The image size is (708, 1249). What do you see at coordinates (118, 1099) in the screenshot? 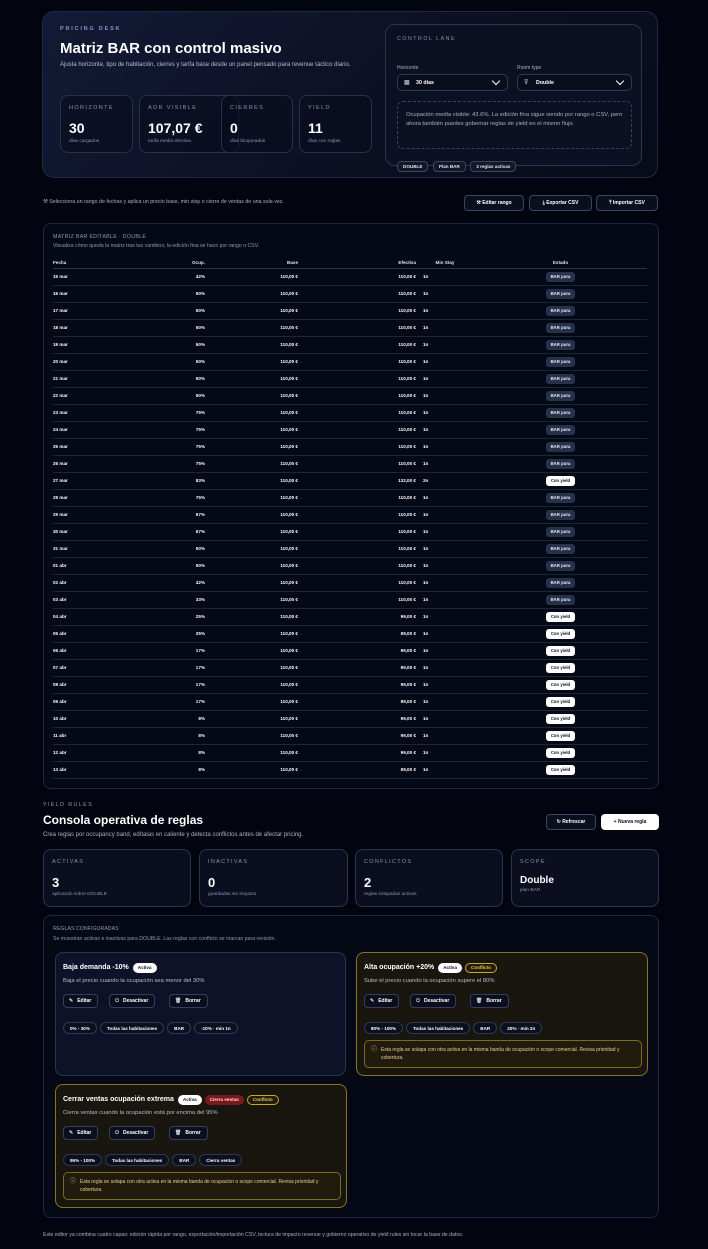
I see `rule-title: Cerrar ventas ocupación extrema` at bounding box center [118, 1099].